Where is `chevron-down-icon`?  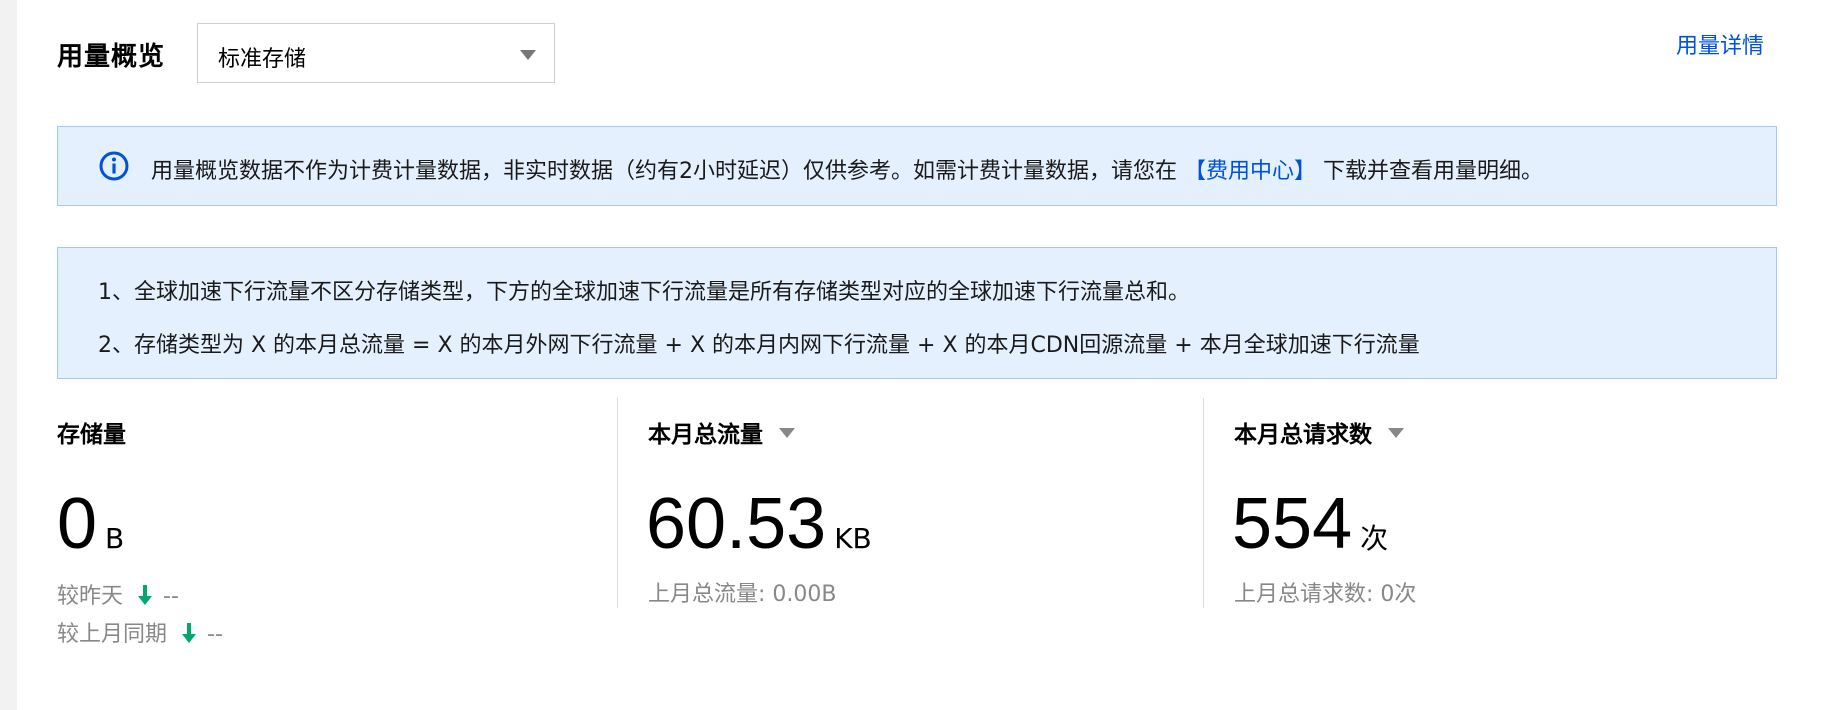
chevron-down-icon is located at coordinates (528, 55).